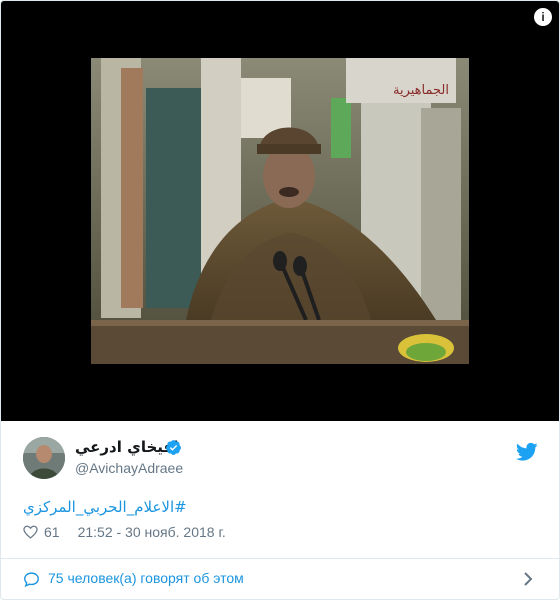  Describe the element at coordinates (44, 458) in the screenshot. I see `avatar` at that location.